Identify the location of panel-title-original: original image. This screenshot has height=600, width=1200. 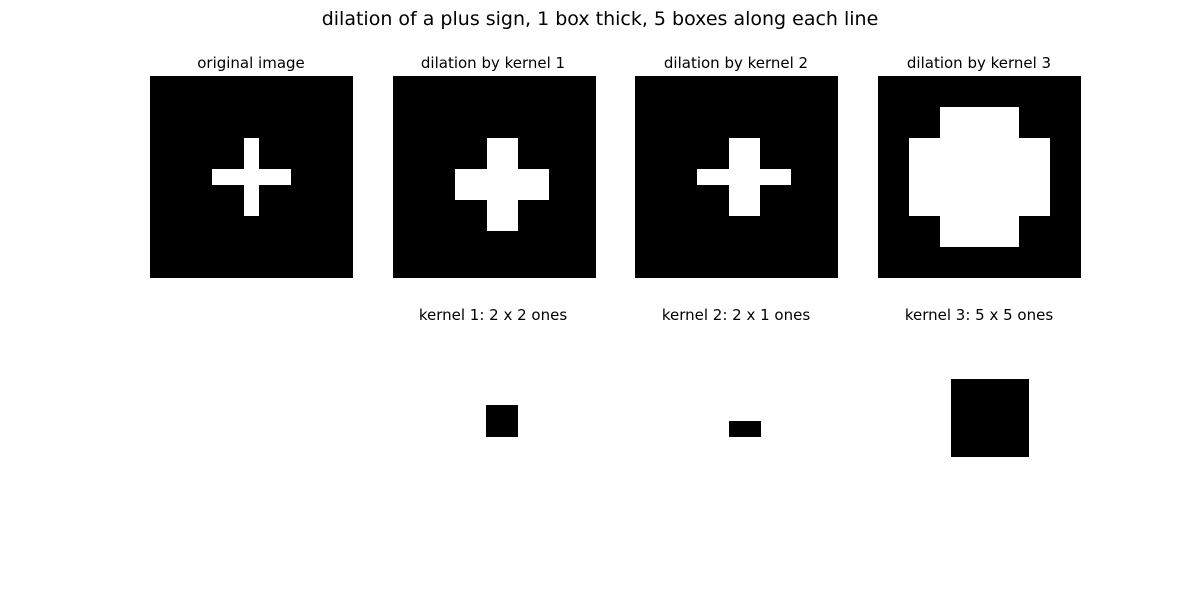
(251, 63).